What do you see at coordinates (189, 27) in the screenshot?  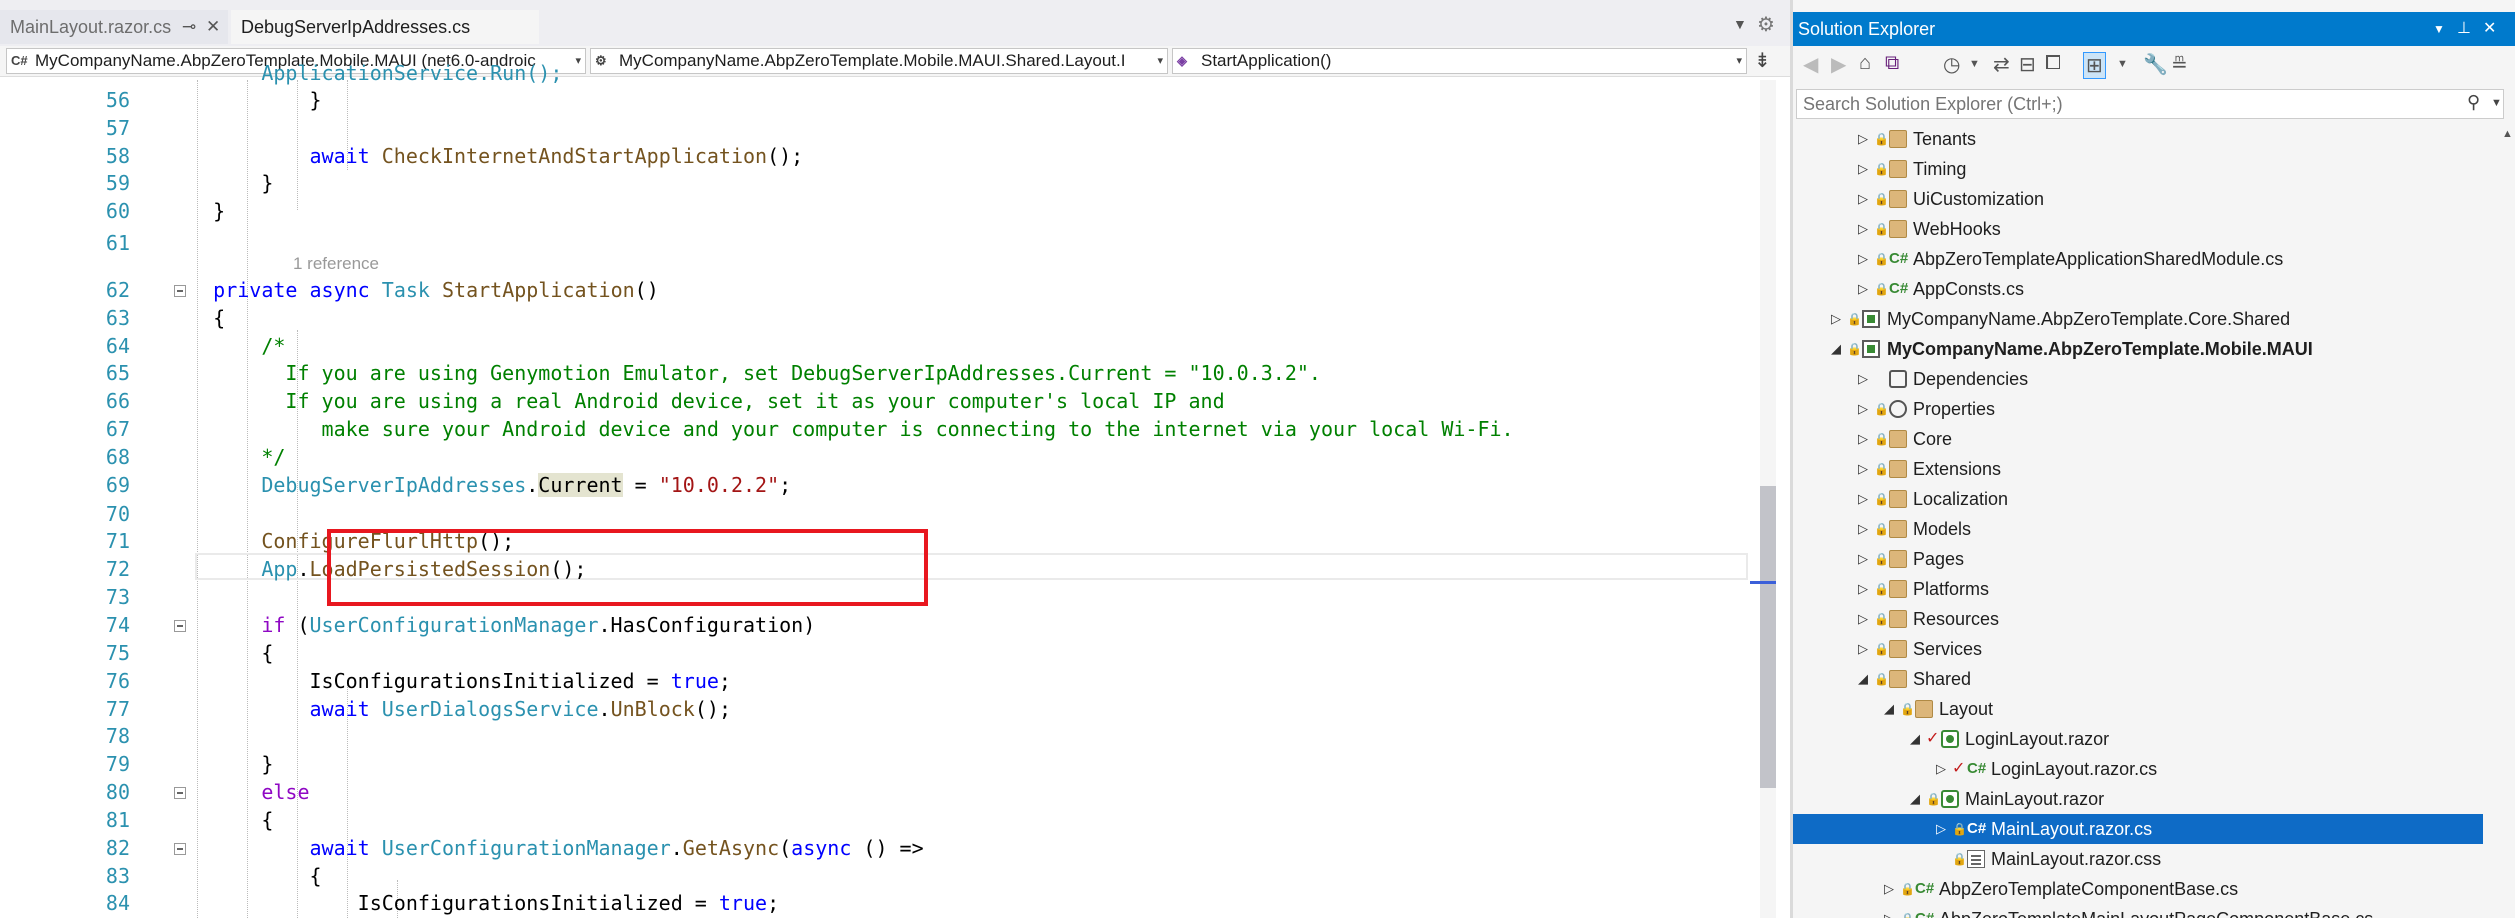 I see `pin-icon: ⊸` at bounding box center [189, 27].